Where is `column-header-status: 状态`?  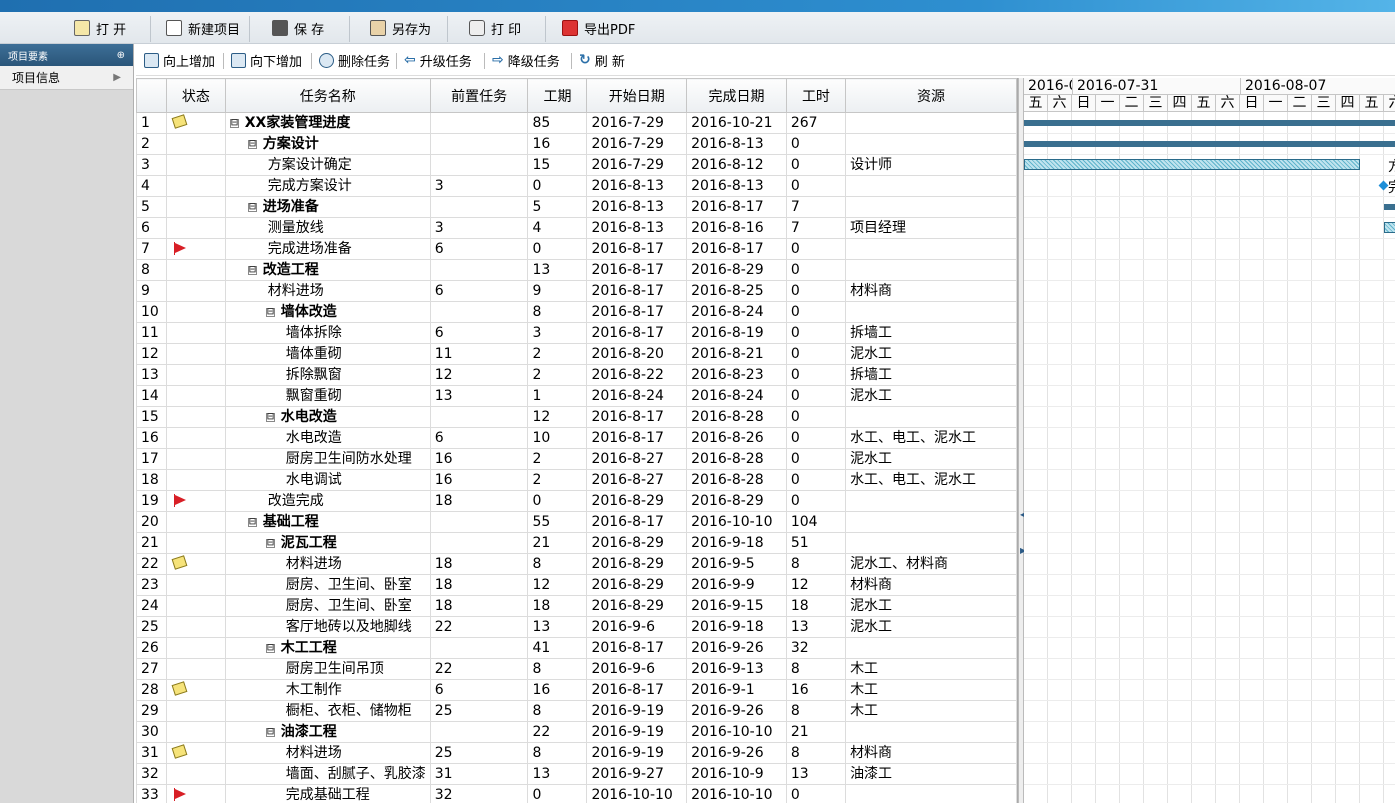
column-header-status: 状态 is located at coordinates (195, 95).